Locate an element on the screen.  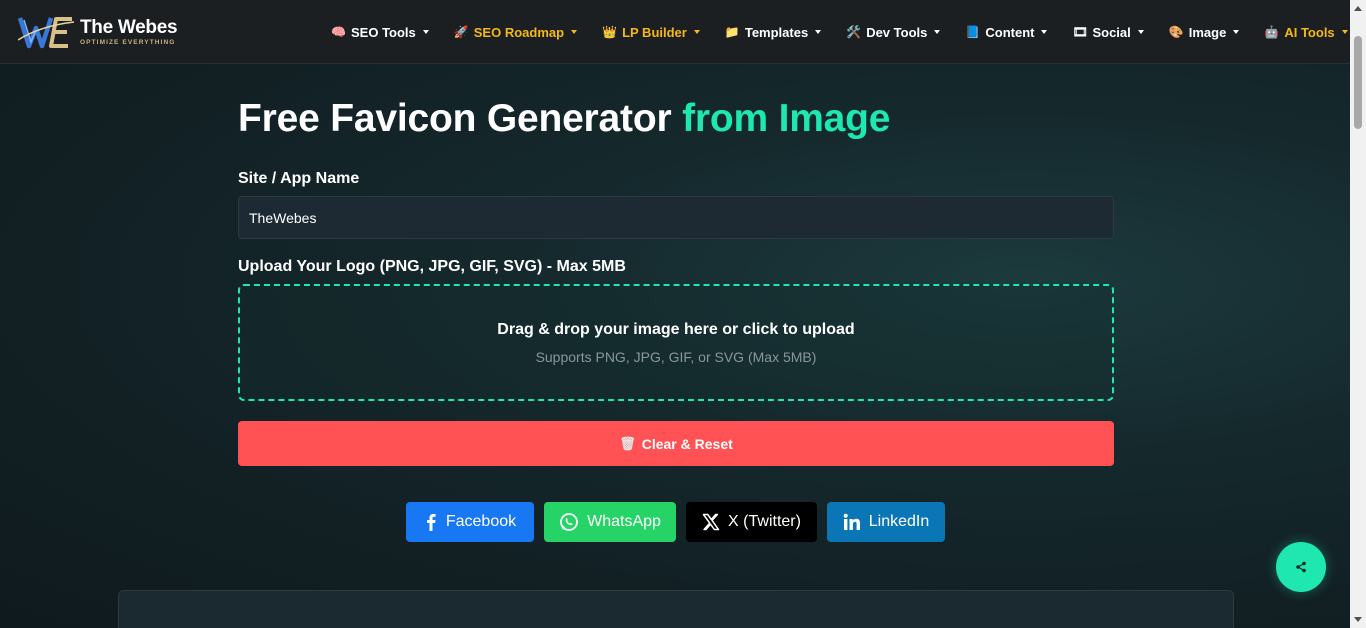
brand-name: The Webes is located at coordinates (129, 27).